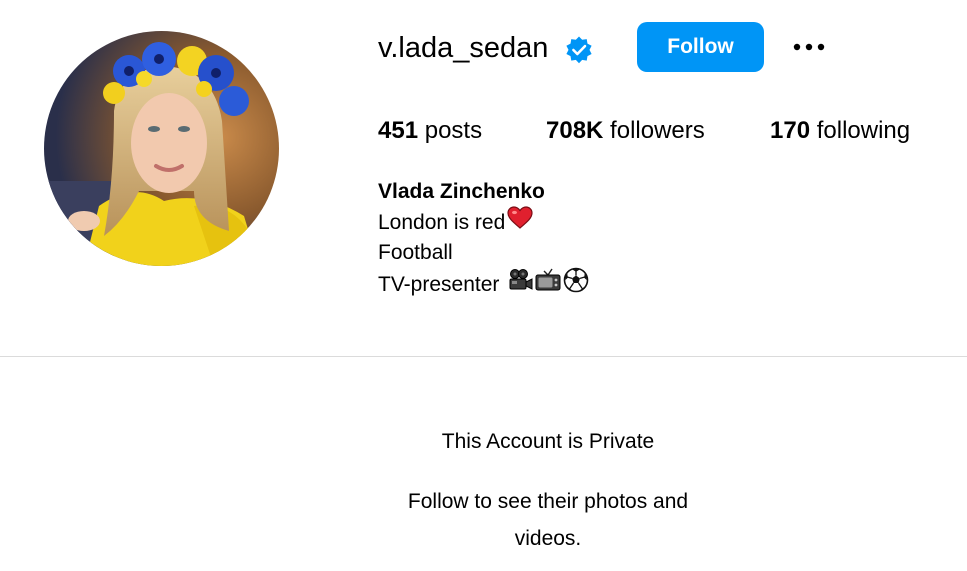  I want to click on profile-avatar, so click(161, 148).